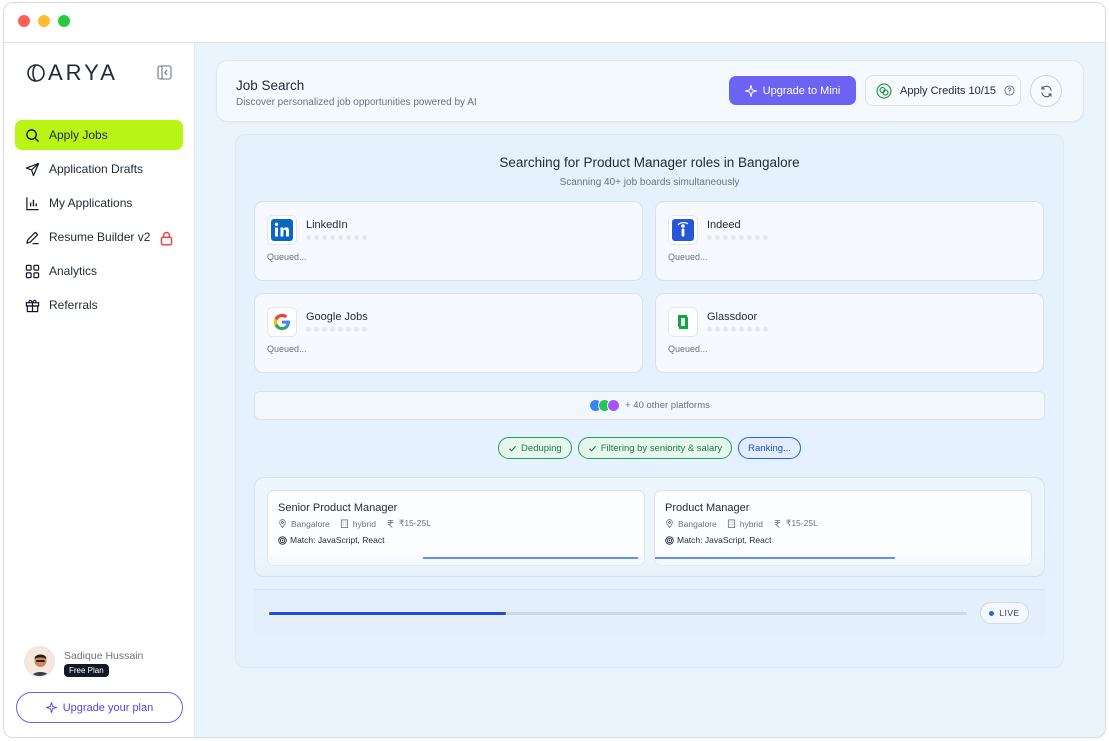 The width and height of the screenshot is (1109, 741). What do you see at coordinates (99, 305) in the screenshot?
I see `sidebar-item-referrals: Referrals` at bounding box center [99, 305].